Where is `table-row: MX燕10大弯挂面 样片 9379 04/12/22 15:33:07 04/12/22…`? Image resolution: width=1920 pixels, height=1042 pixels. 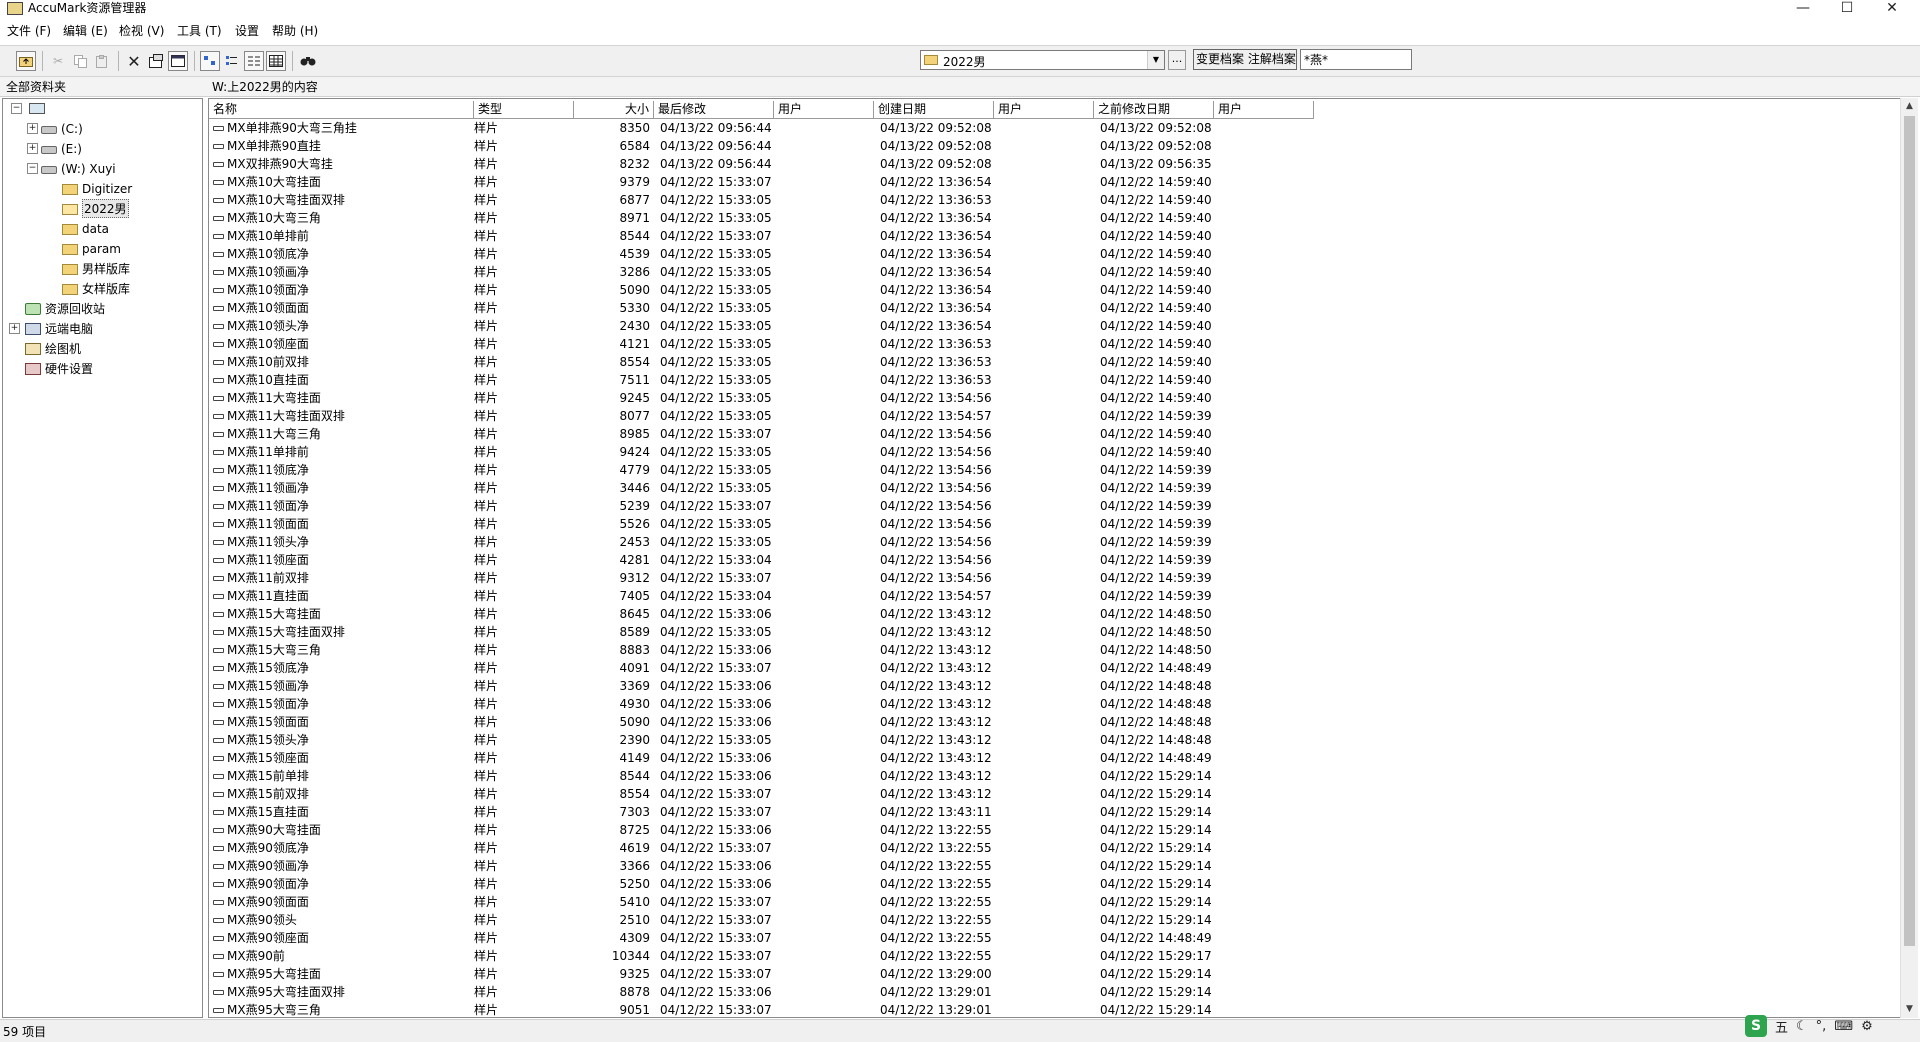
table-row: MX燕10大弯挂面 样片 9379 04/12/22 15:33:07 04/12/22… is located at coordinates (1055, 183).